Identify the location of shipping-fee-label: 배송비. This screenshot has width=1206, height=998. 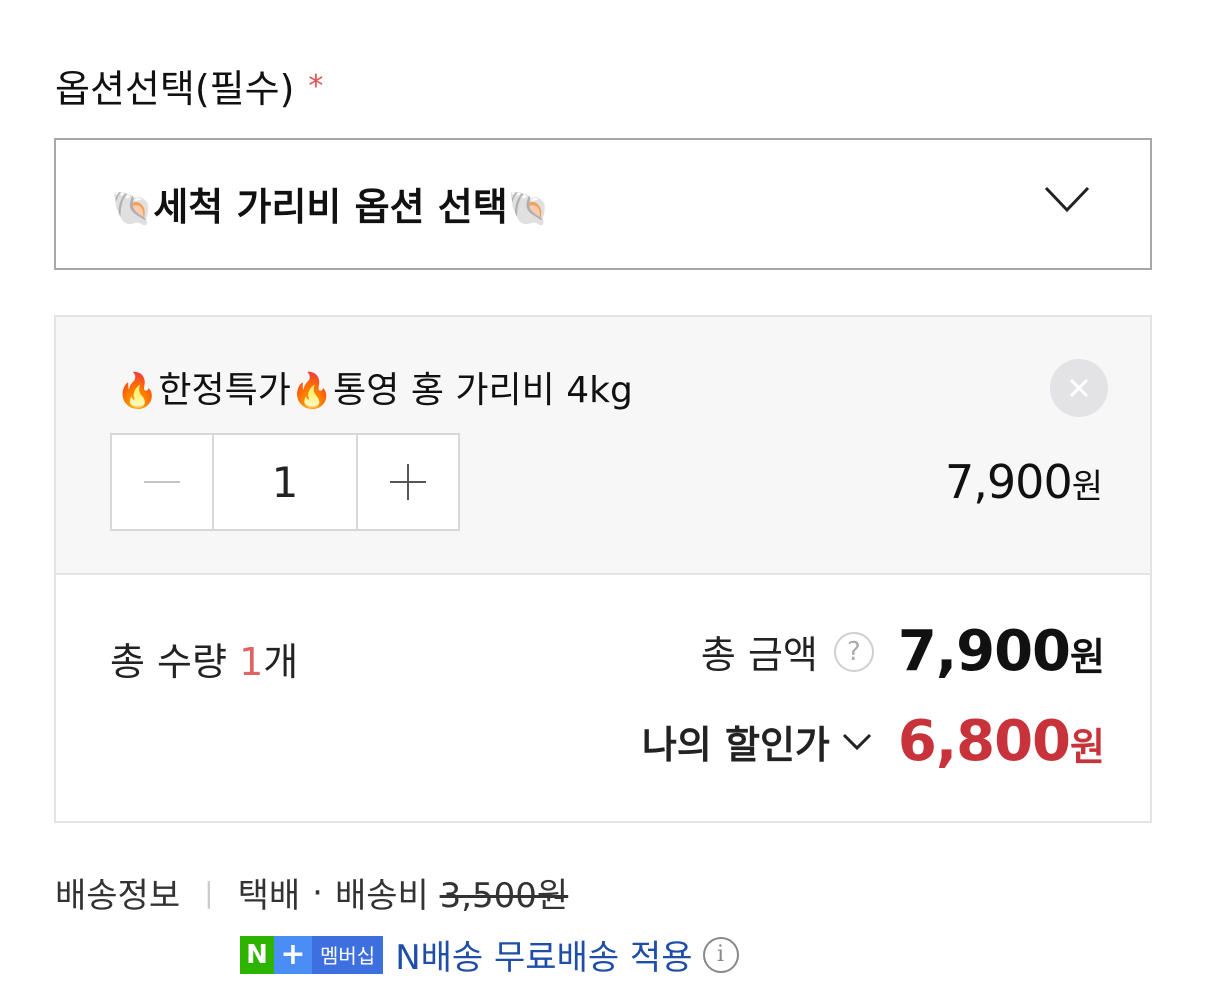
(381, 896).